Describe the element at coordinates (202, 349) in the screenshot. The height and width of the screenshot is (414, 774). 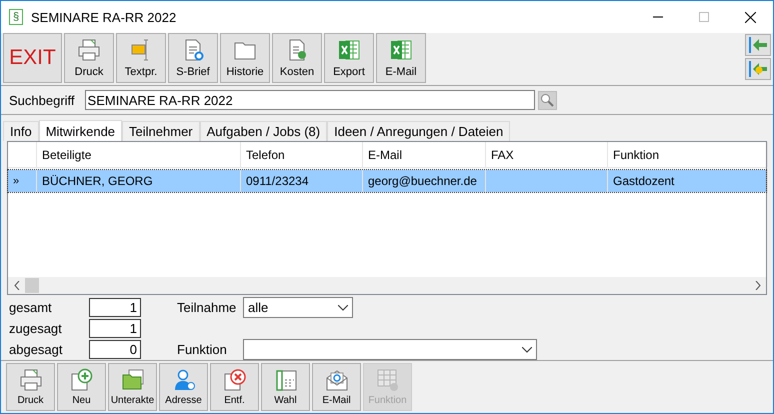
I see `filter-label: Funktion` at that location.